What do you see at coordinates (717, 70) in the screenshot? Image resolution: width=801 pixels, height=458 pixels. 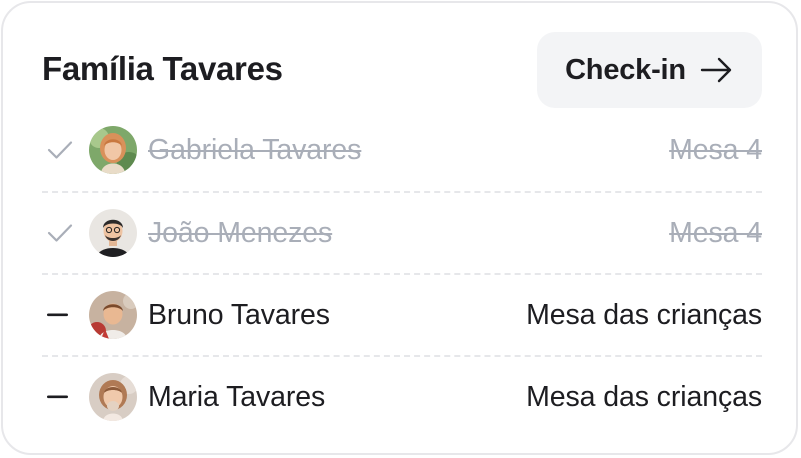 I see `arrow-right-icon` at bounding box center [717, 70].